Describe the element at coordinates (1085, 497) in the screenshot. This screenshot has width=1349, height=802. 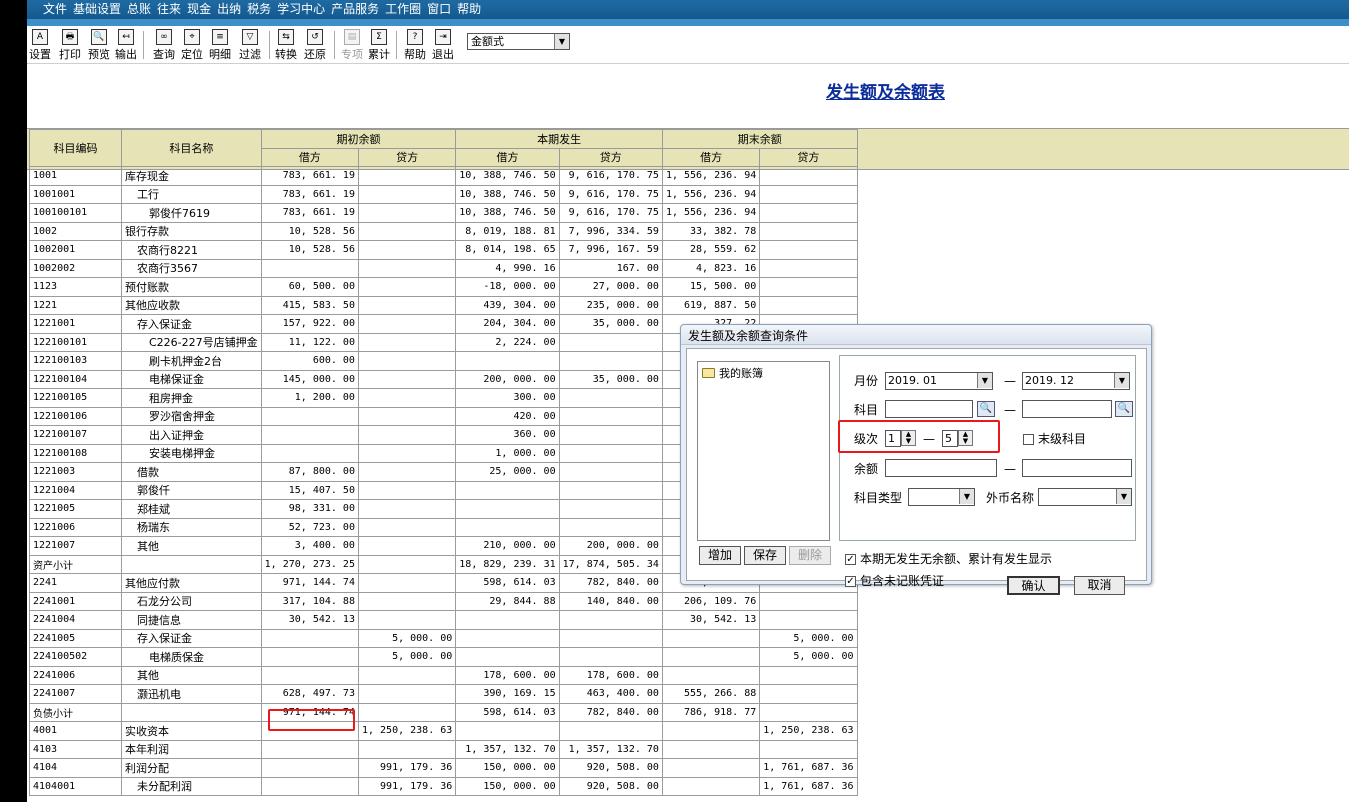
I see `currency-select: ▼` at that location.